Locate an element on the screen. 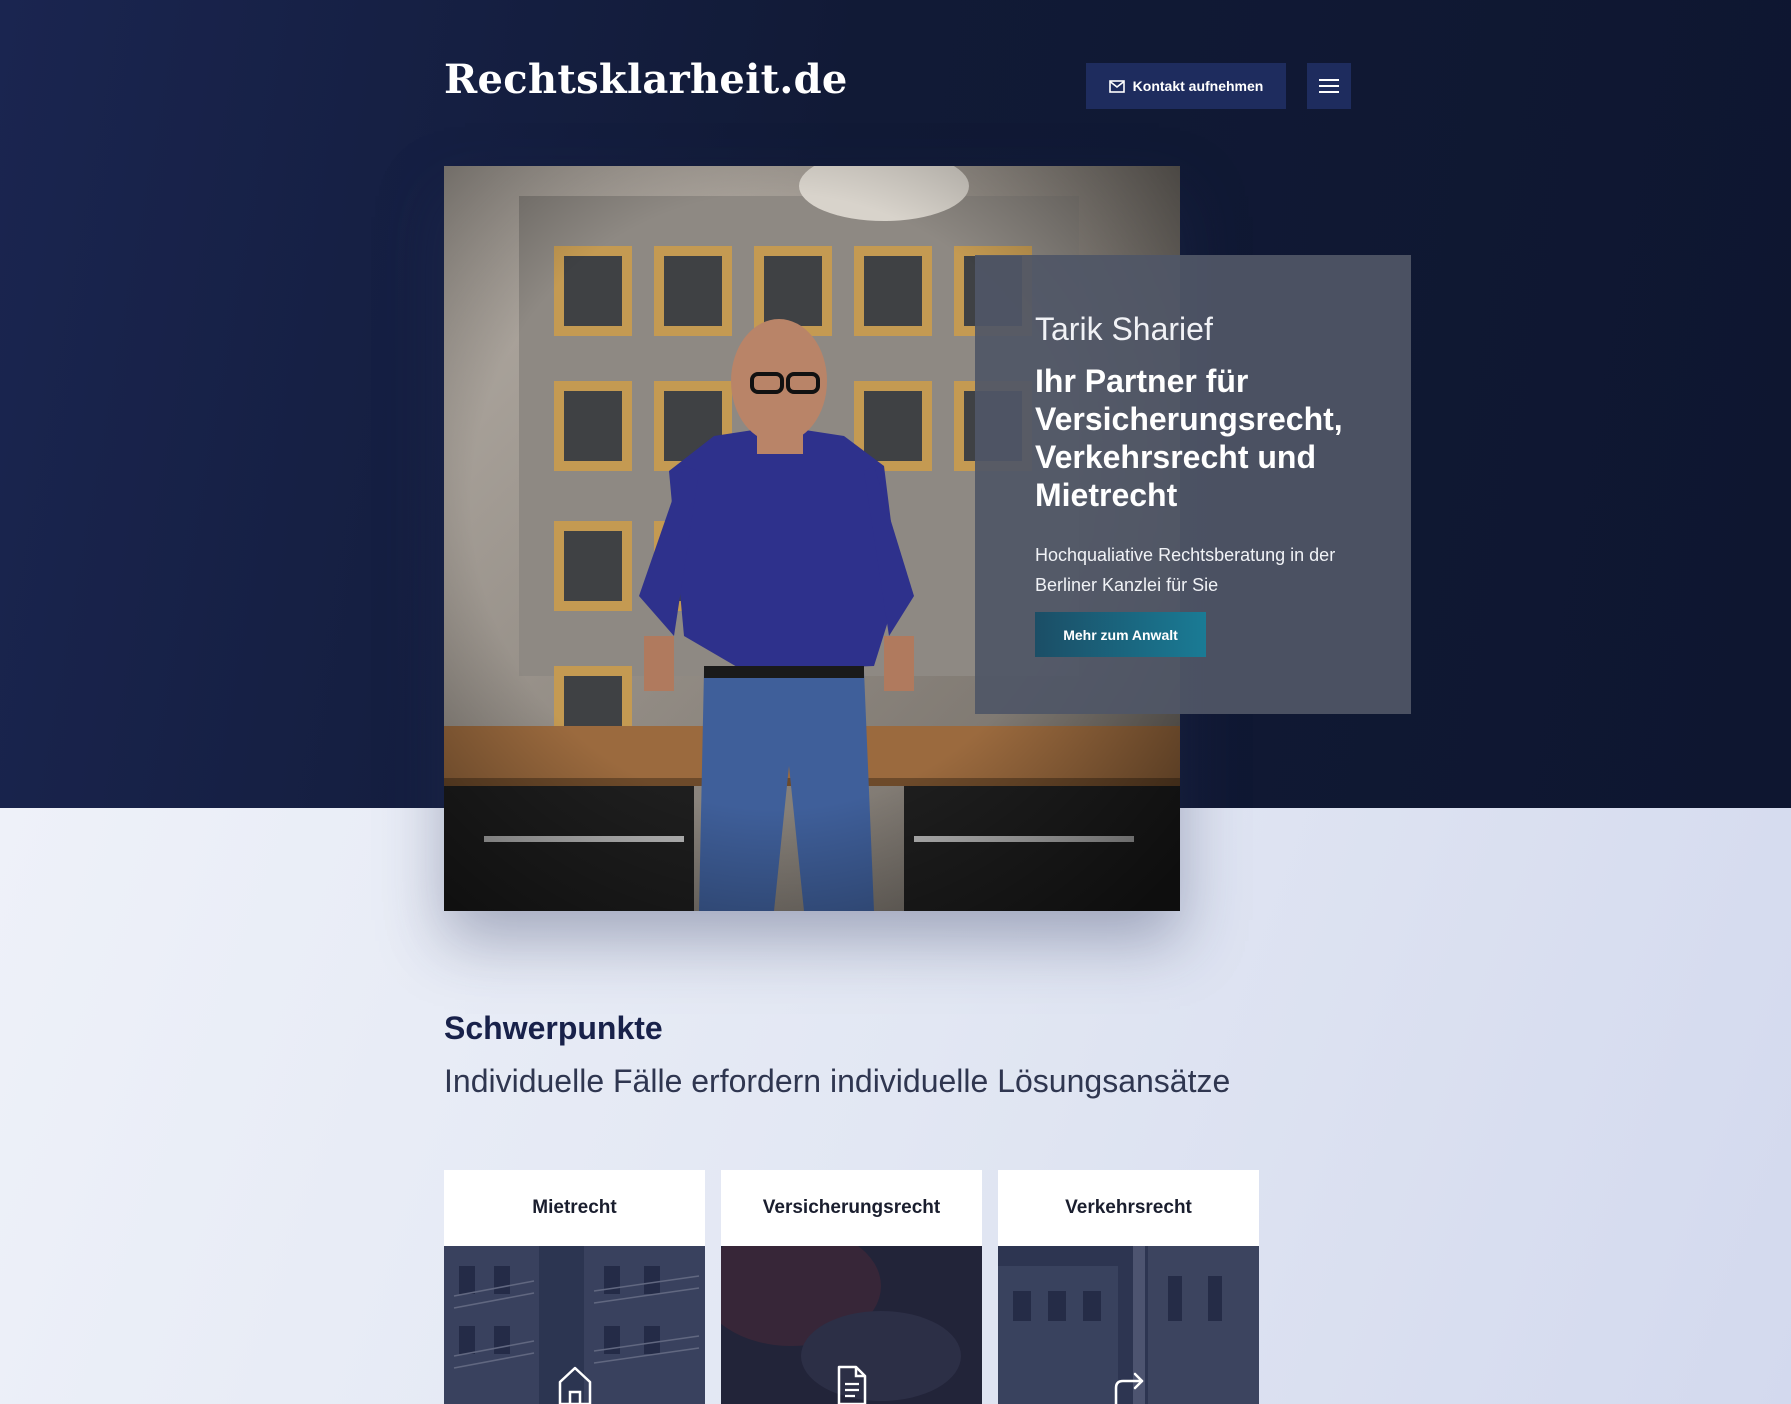 Image resolution: width=1791 pixels, height=1404 pixels. turn-right-arrow-icon is located at coordinates (1128, 1388).